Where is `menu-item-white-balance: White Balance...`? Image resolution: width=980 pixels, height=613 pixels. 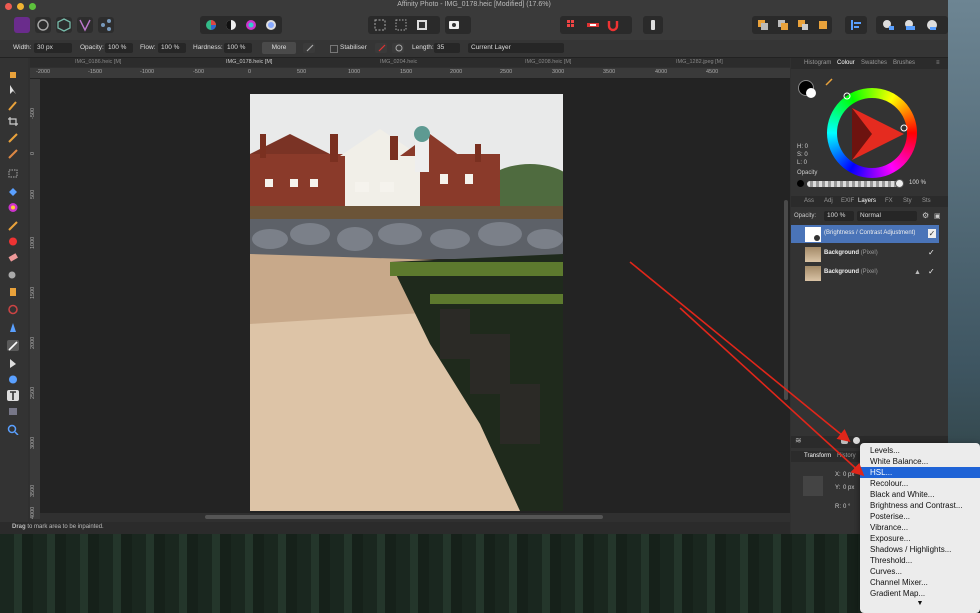 menu-item-white-balance: White Balance... is located at coordinates (920, 461).